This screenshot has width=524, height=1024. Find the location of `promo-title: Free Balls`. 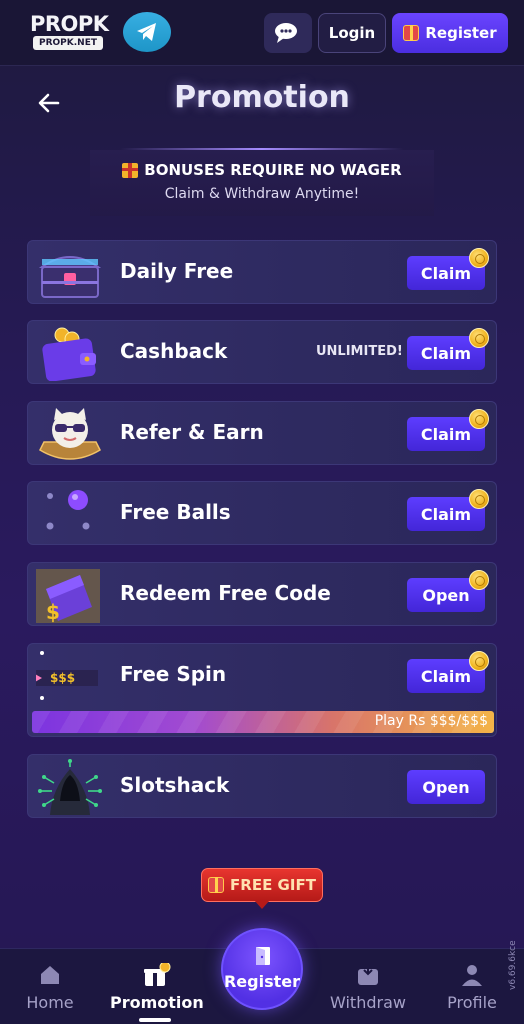

promo-title: Free Balls is located at coordinates (175, 512).